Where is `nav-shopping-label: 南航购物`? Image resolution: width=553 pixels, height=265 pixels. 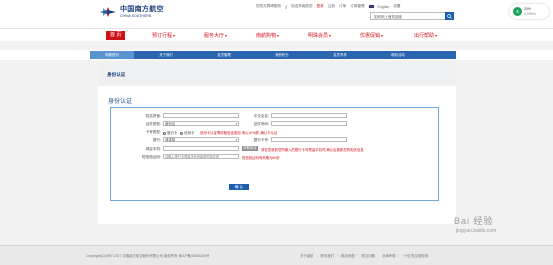
nav-shopping-label: 南航购物 is located at coordinates (266, 36).